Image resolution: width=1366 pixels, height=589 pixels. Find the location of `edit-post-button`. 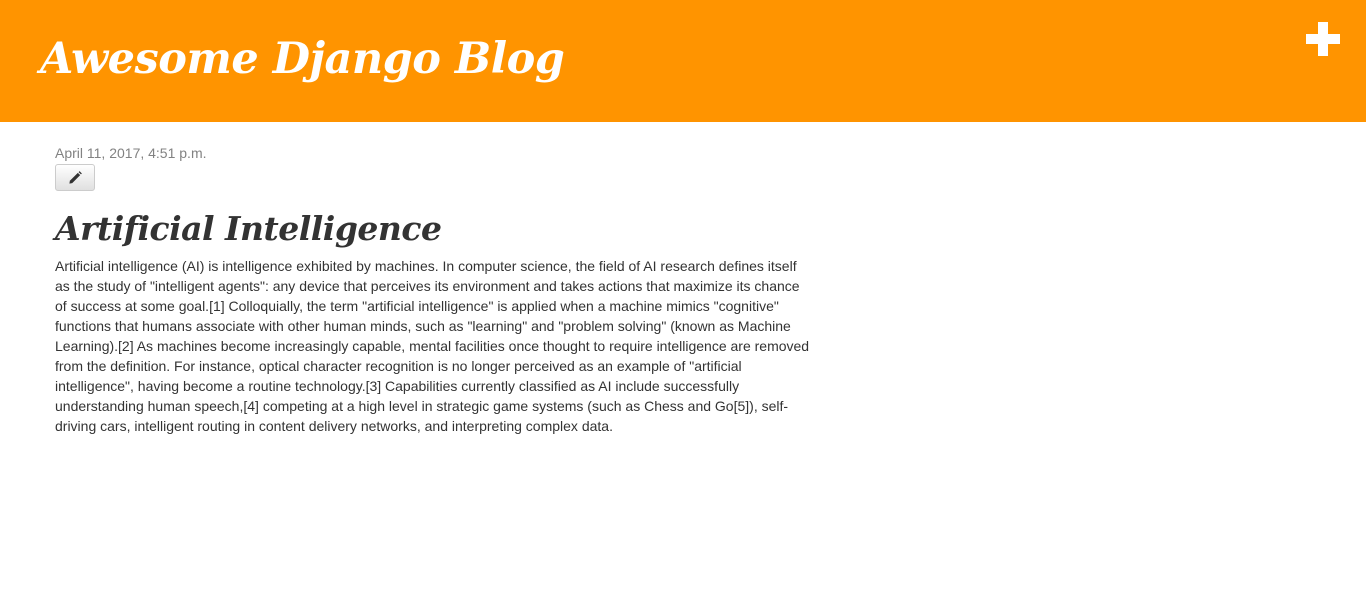

edit-post-button is located at coordinates (75, 177).